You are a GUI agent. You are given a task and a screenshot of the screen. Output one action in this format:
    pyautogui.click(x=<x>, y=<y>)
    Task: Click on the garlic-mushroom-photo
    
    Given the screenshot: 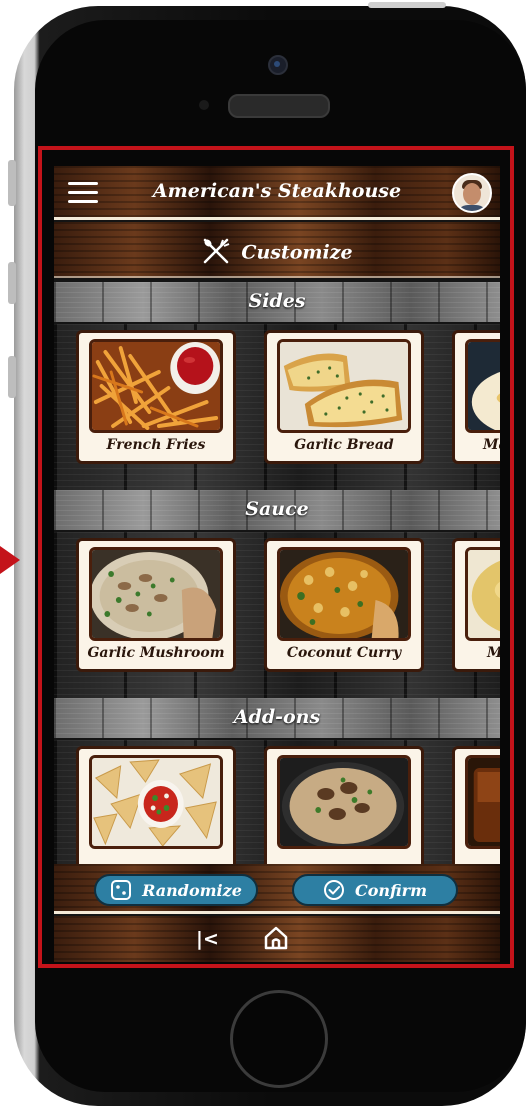 What is the action you would take?
    pyautogui.click(x=156, y=594)
    